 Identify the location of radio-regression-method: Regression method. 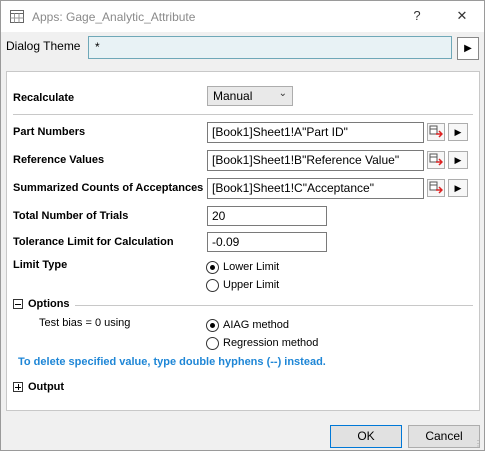
(262, 343).